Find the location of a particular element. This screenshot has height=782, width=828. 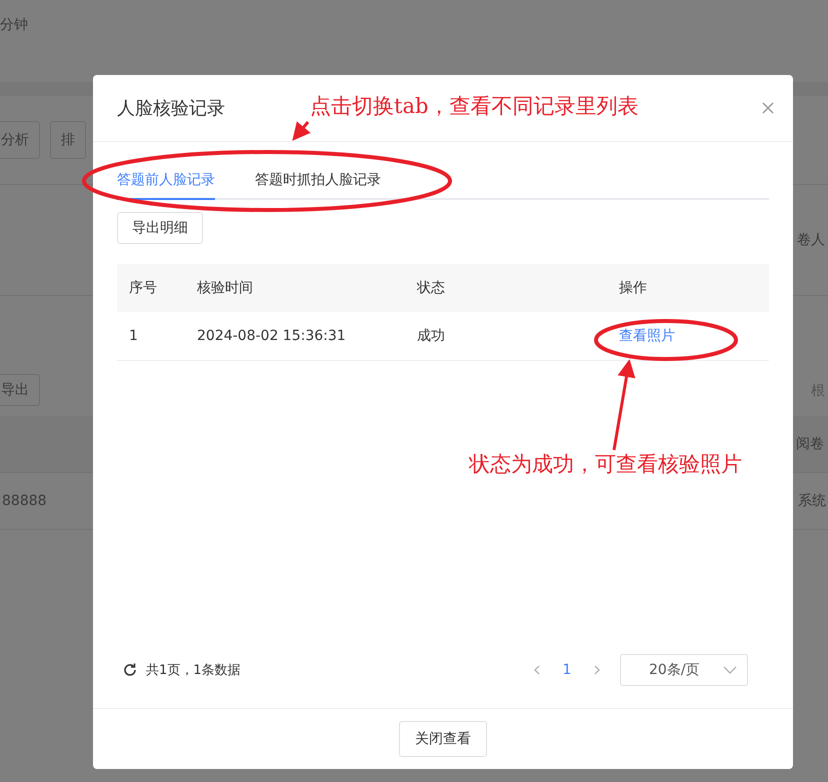

export-details-button: 导出明细 is located at coordinates (160, 228).